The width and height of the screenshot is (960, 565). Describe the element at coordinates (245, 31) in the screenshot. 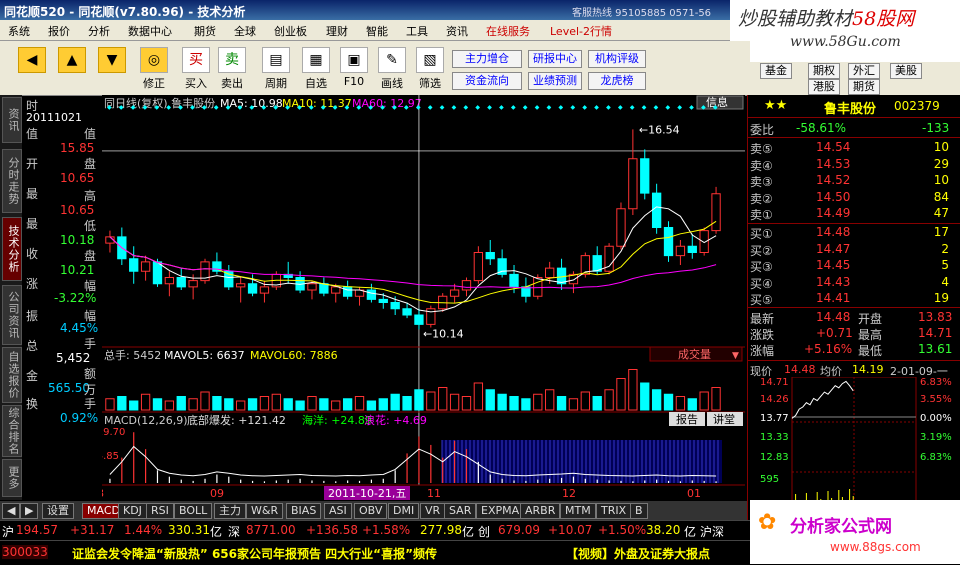

I see `menu-global: 全球` at that location.